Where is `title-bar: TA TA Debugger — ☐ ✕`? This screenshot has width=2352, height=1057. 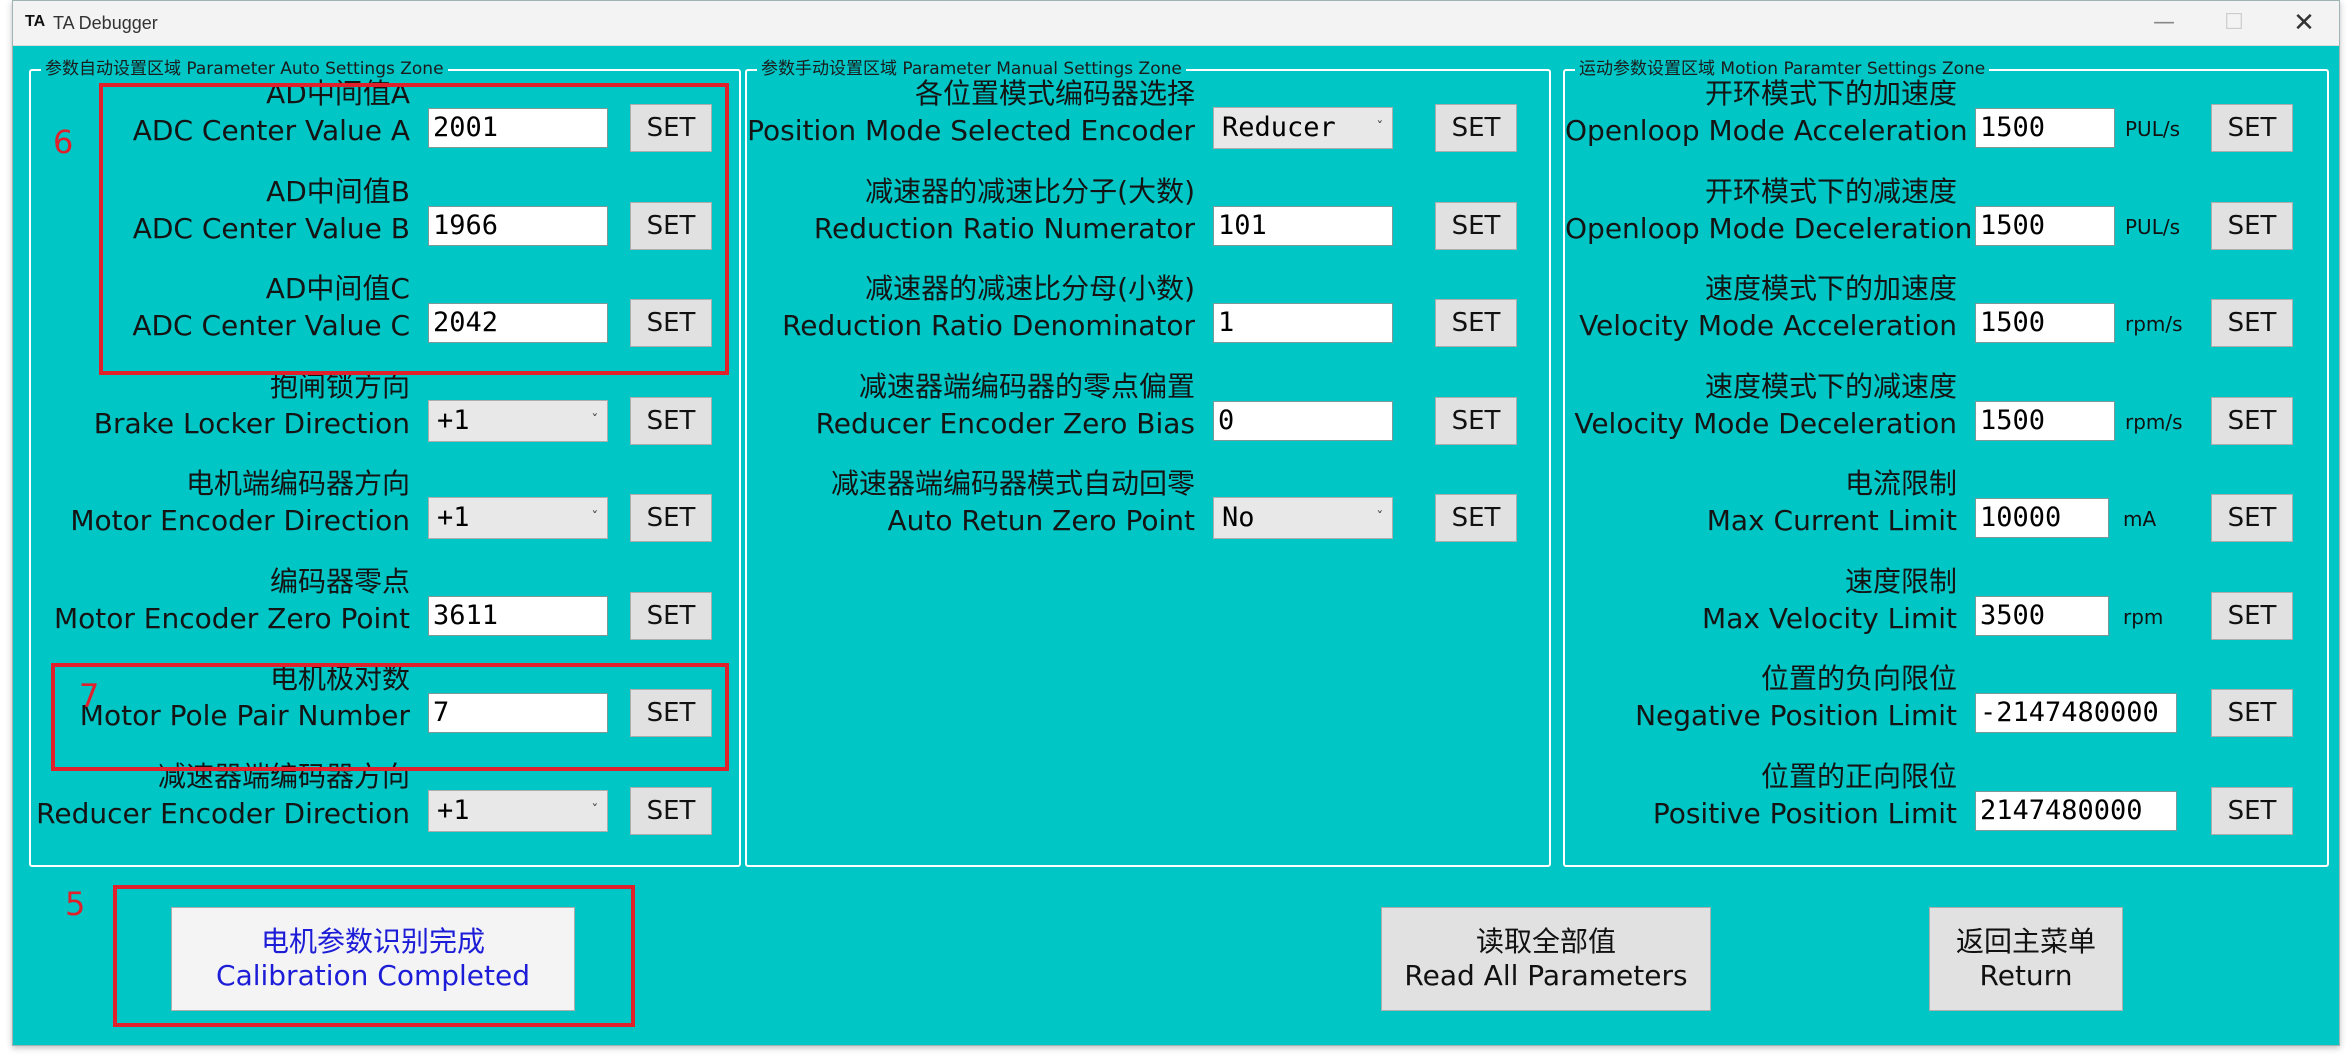 title-bar: TA TA Debugger — ☐ ✕ is located at coordinates (1176, 23).